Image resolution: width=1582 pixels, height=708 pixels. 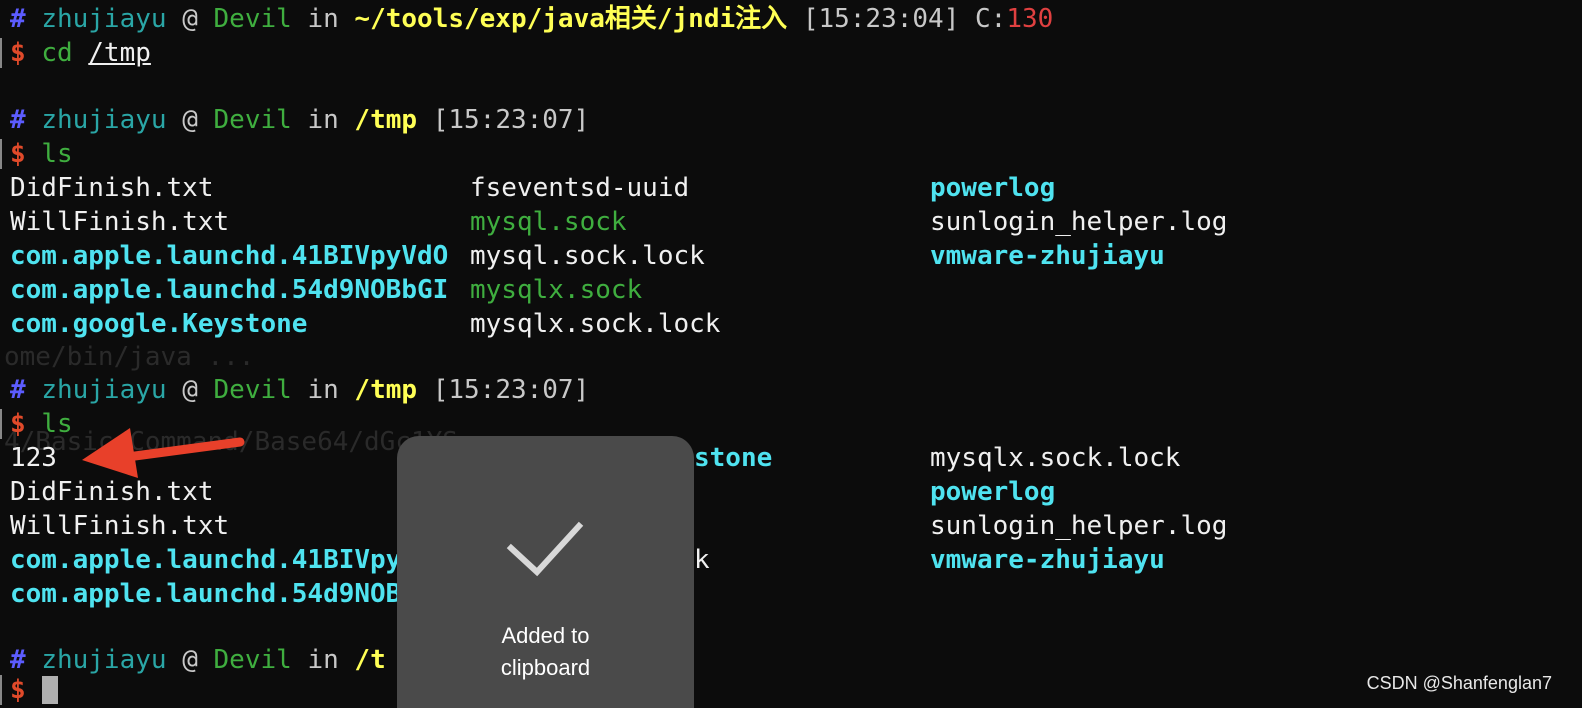 I want to click on dir-entry: com.apple.launchd.54d9NOBbGI, so click(x=229, y=290).